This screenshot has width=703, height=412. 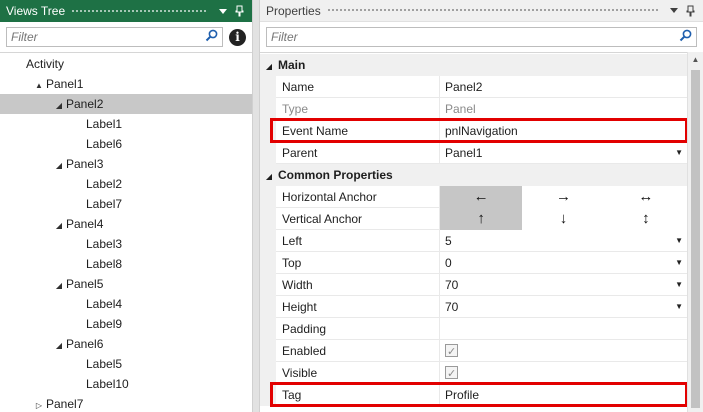 I want to click on tree-item-label2: Label2, so click(x=126, y=184).